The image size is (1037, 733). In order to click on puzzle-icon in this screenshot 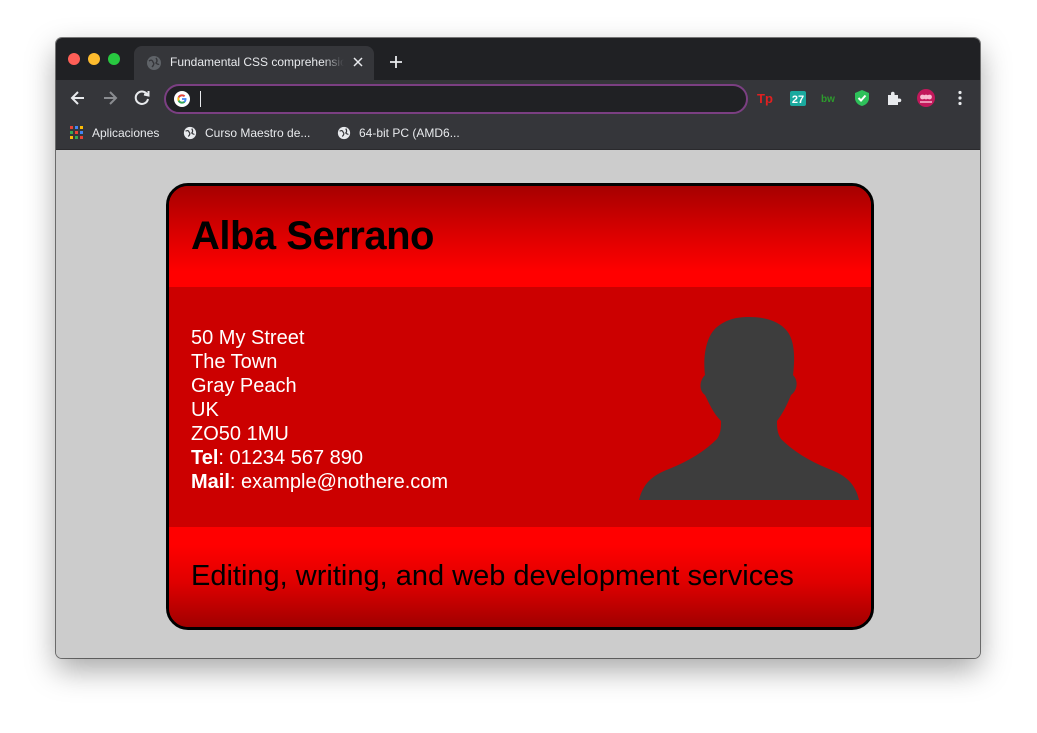, I will do `click(894, 98)`.